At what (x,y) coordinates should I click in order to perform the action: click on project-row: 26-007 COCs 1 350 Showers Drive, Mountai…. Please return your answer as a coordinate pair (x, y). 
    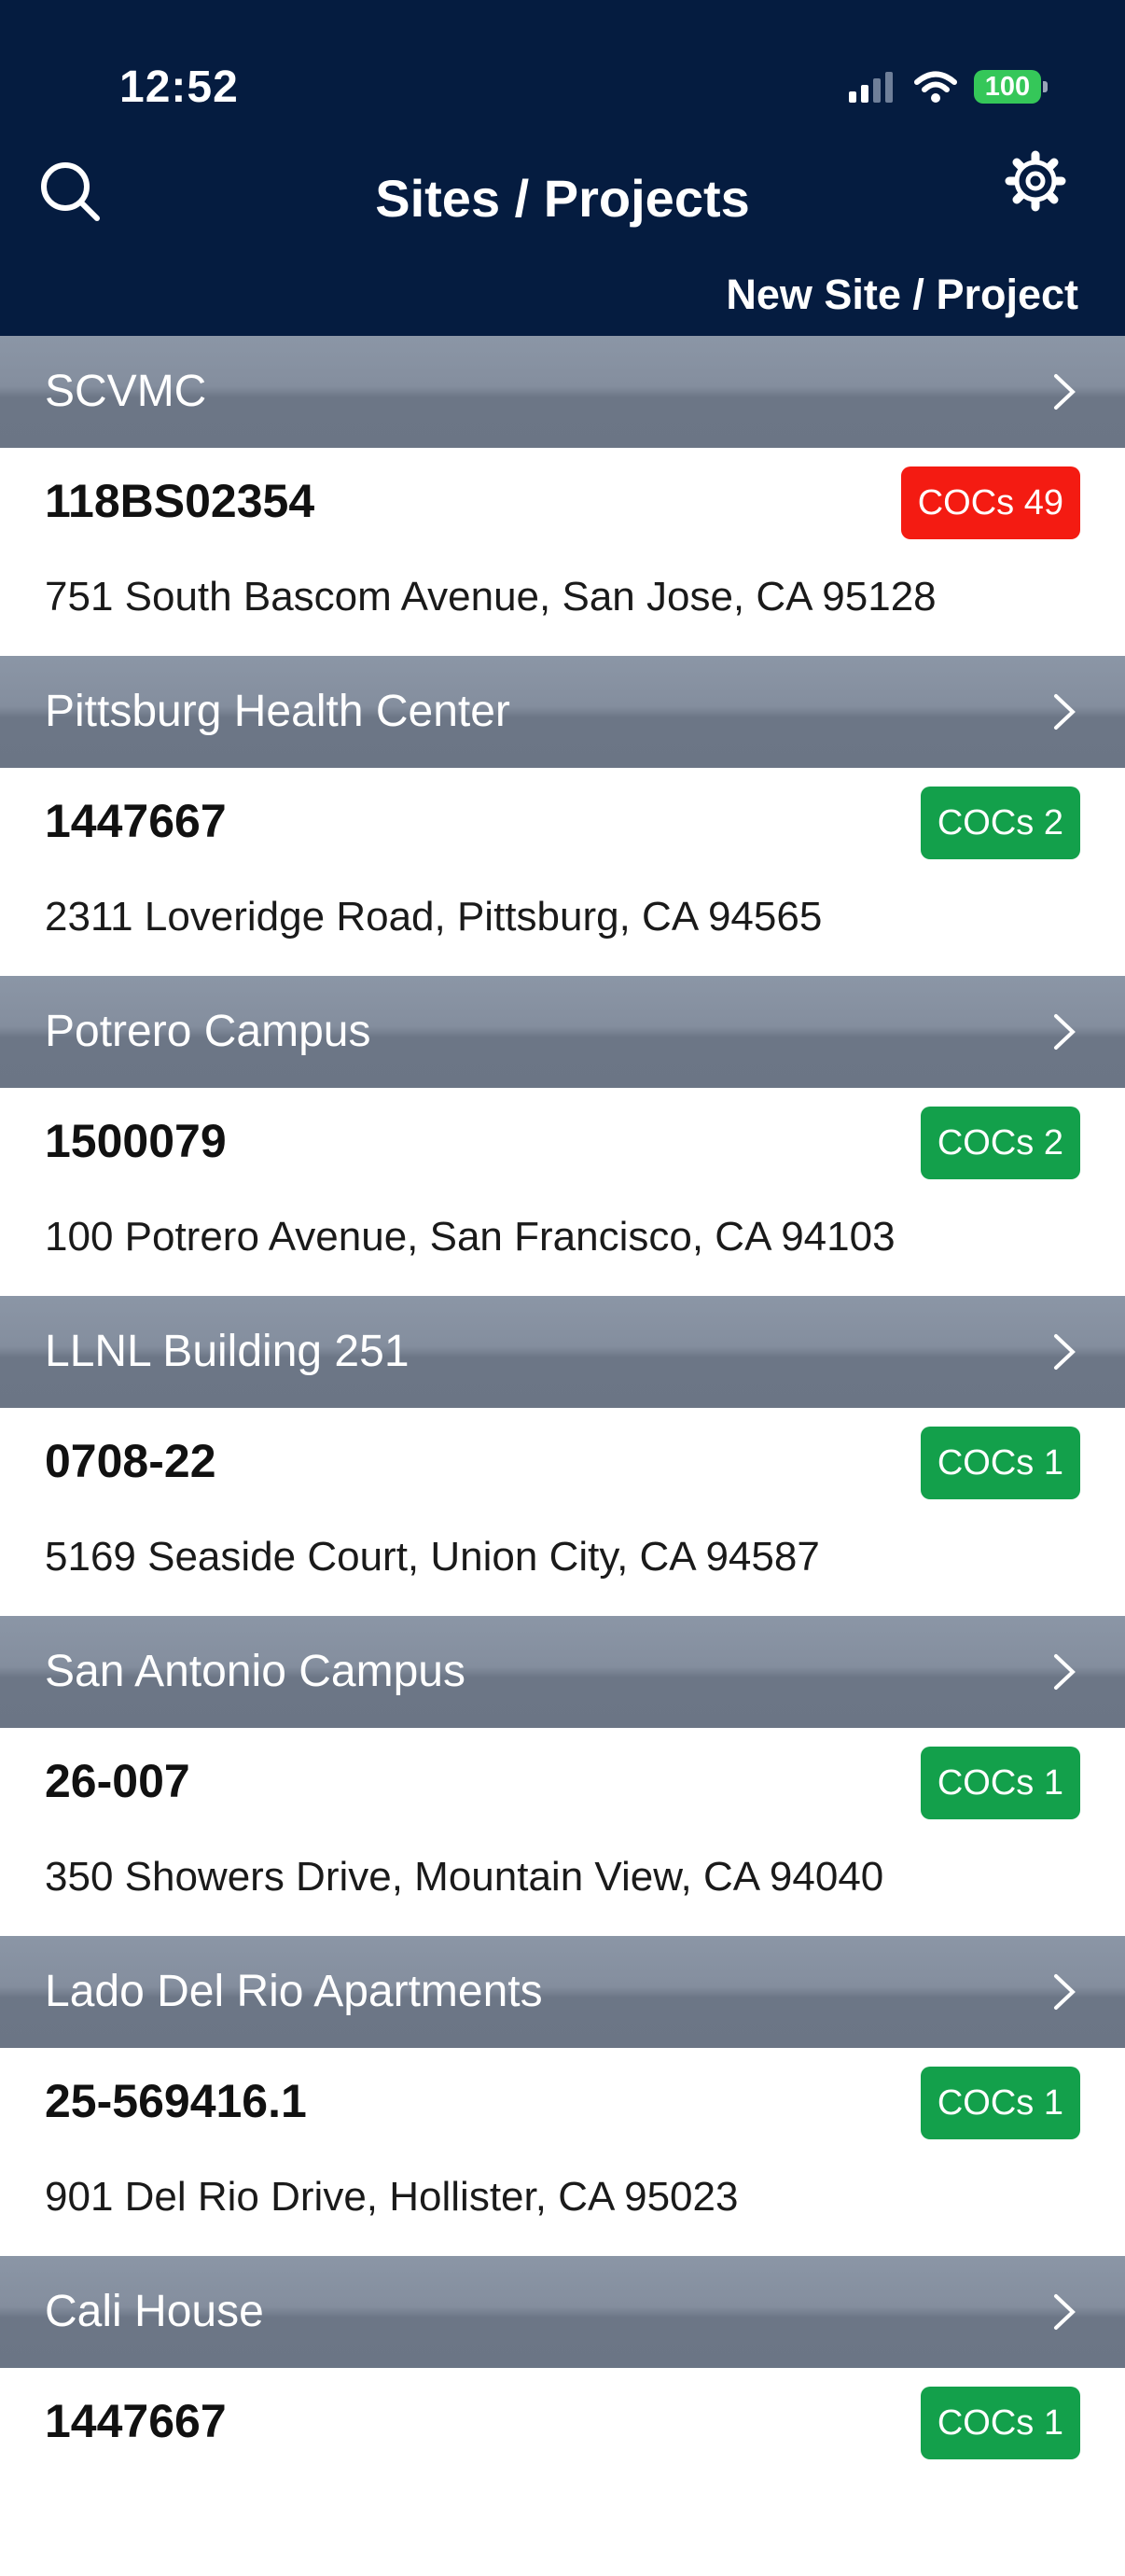
    Looking at the image, I should click on (562, 1832).